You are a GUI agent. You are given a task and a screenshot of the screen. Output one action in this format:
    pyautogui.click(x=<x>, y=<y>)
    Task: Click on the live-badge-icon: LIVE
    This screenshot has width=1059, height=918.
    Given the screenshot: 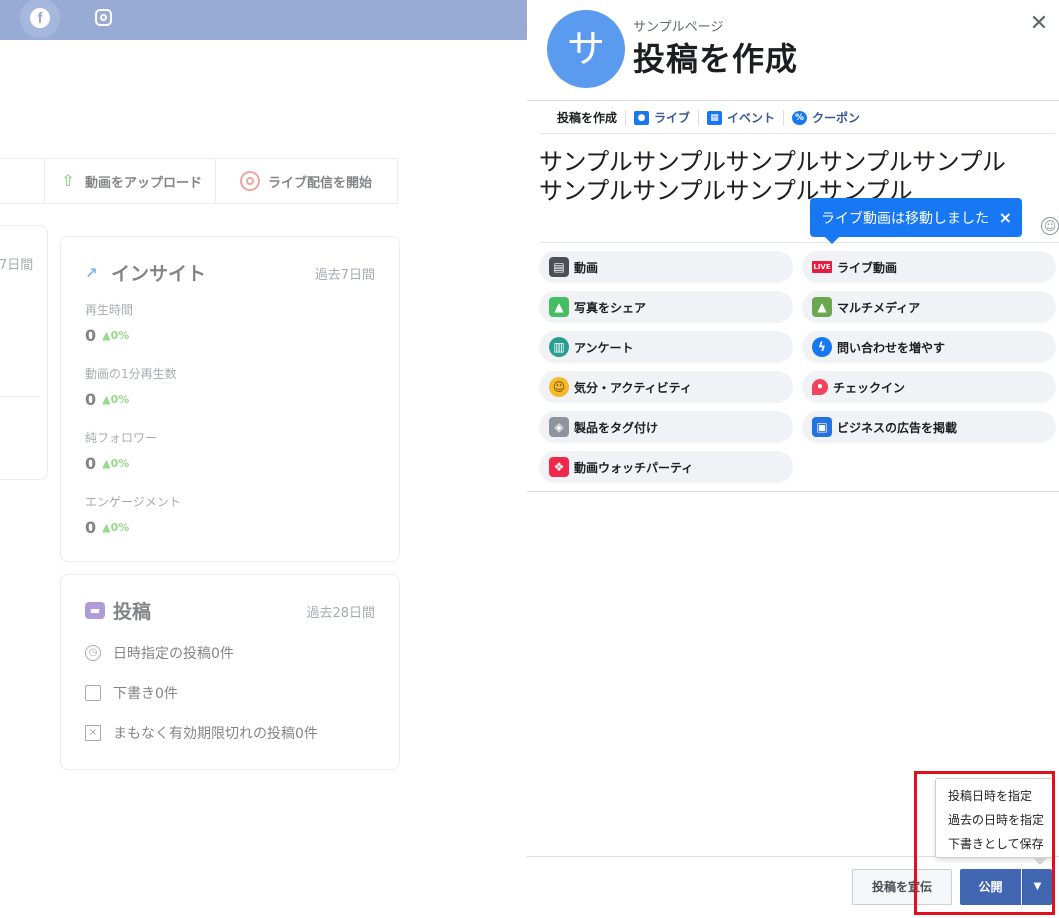 What is the action you would take?
    pyautogui.click(x=822, y=267)
    